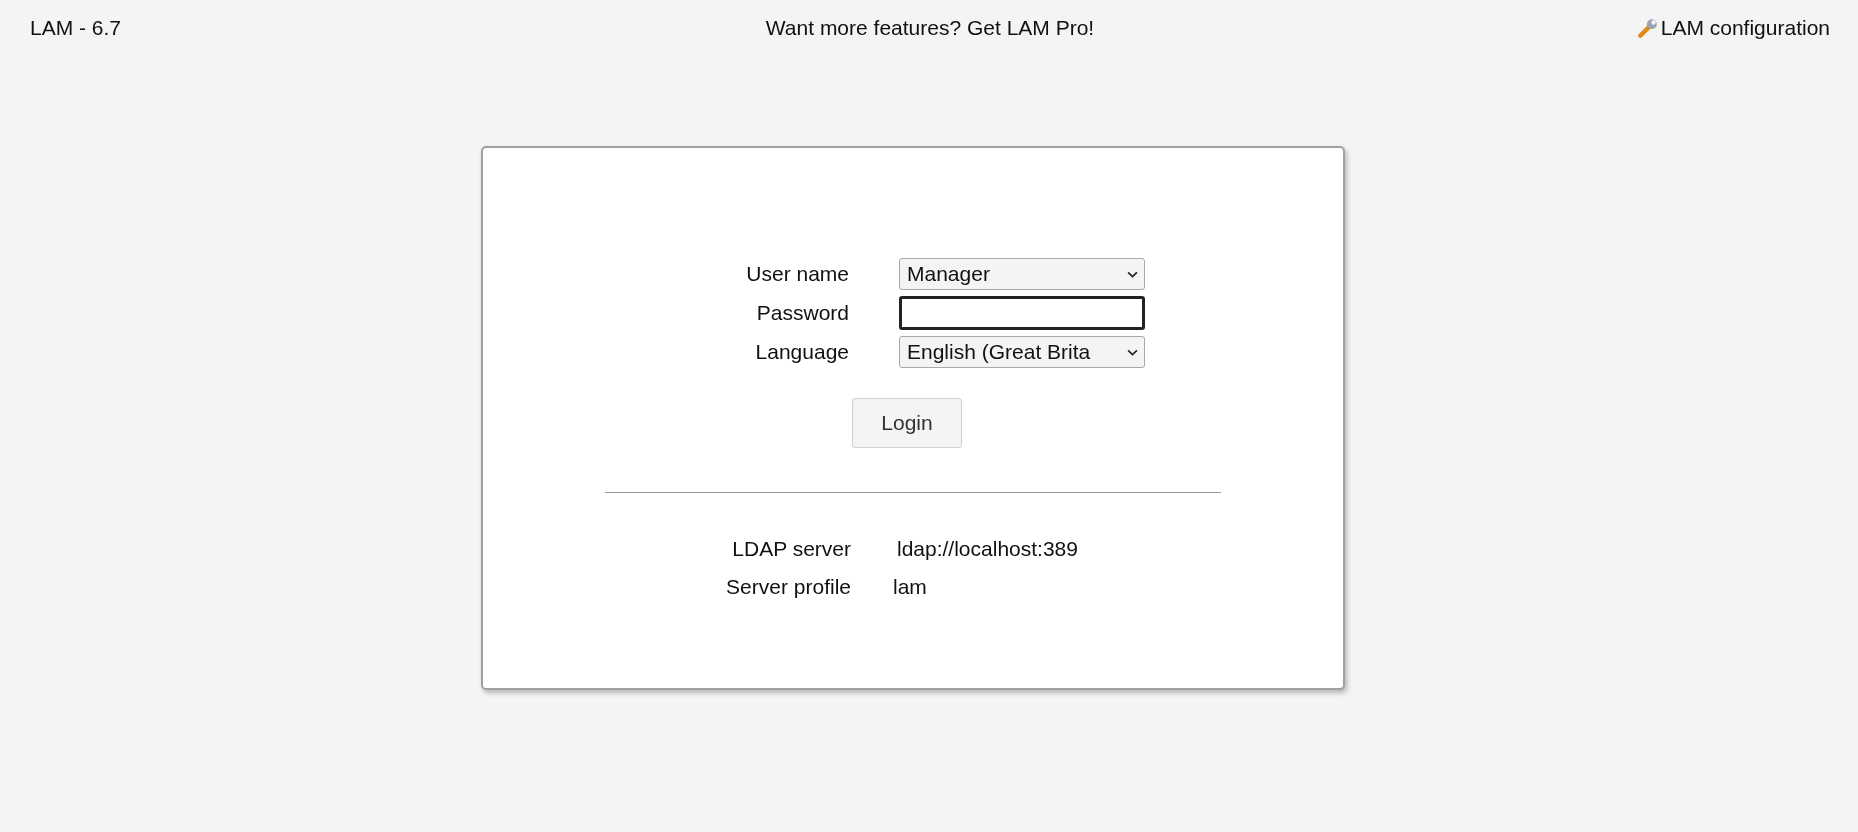 The height and width of the screenshot is (832, 1858). What do you see at coordinates (791, 549) in the screenshot?
I see `info-label: LDAP server` at bounding box center [791, 549].